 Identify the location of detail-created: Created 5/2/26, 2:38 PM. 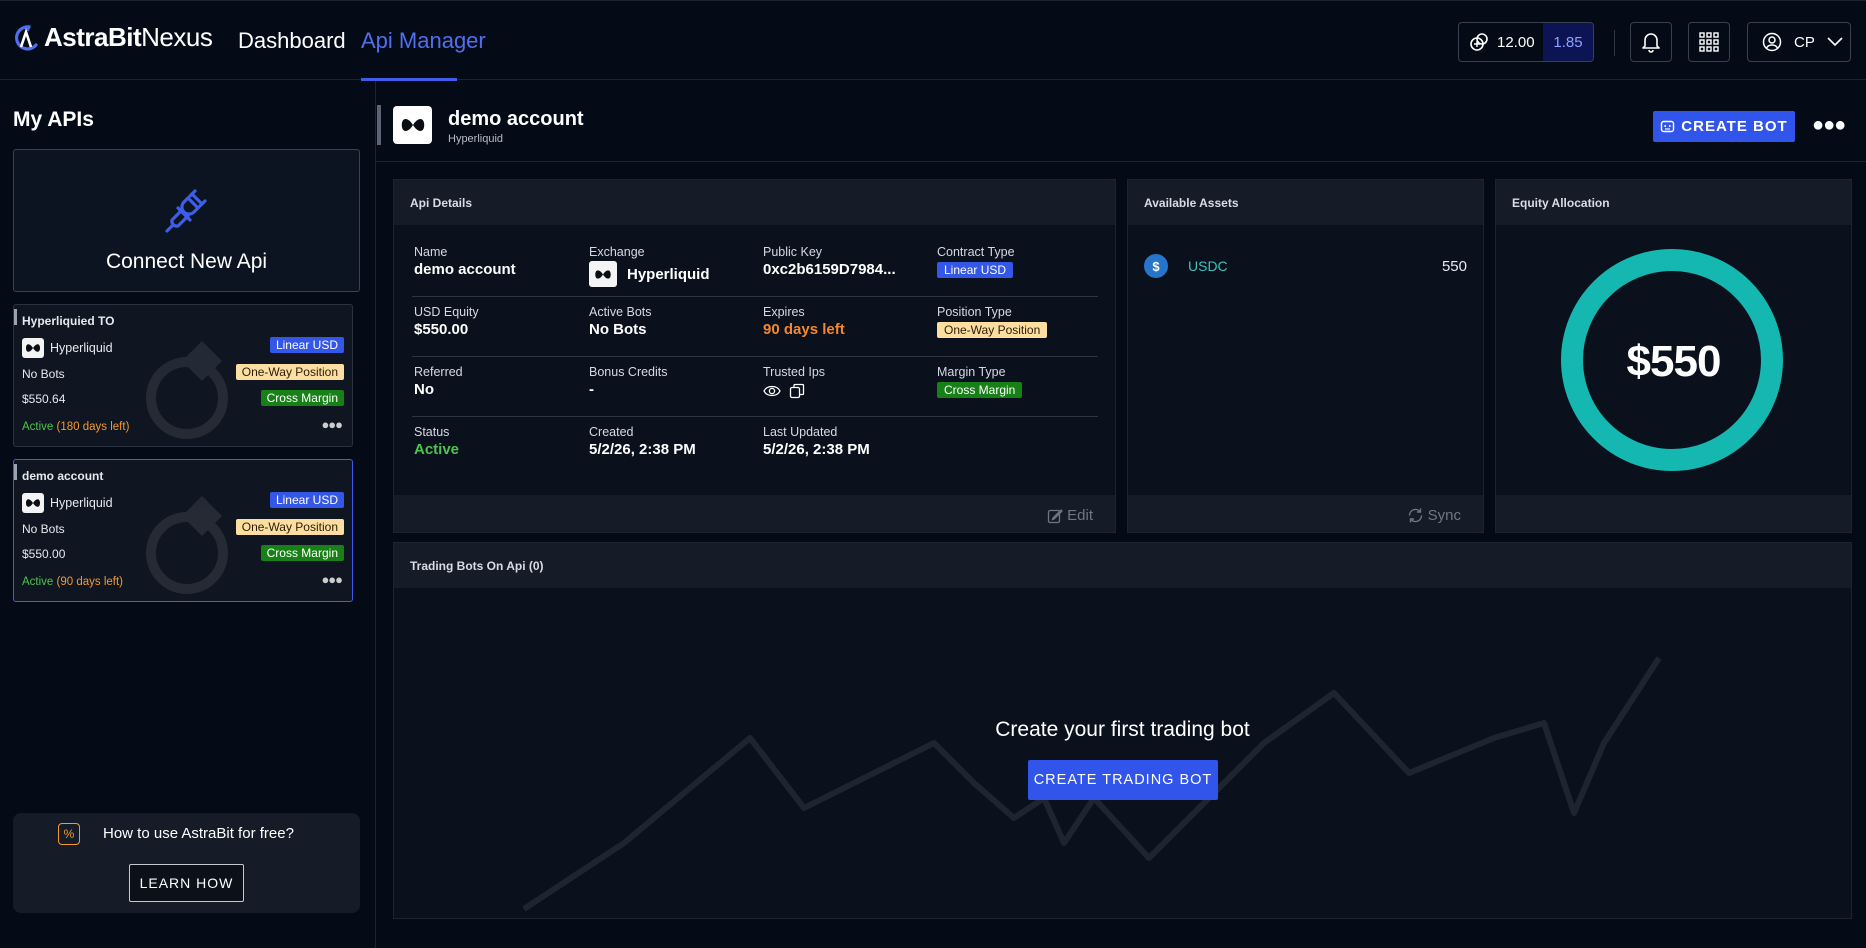
(642, 441).